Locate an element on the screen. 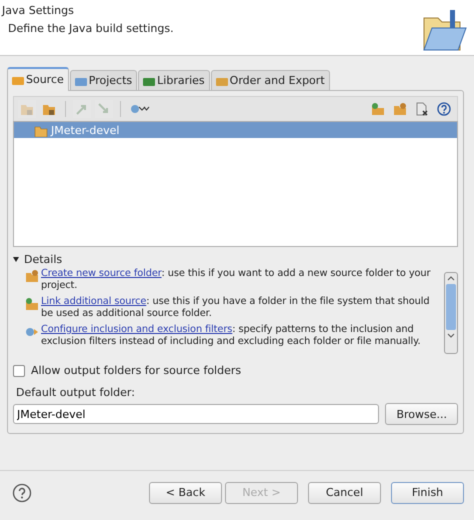 The image size is (474, 520). output-folder-label: Default output folder: is located at coordinates (76, 392).